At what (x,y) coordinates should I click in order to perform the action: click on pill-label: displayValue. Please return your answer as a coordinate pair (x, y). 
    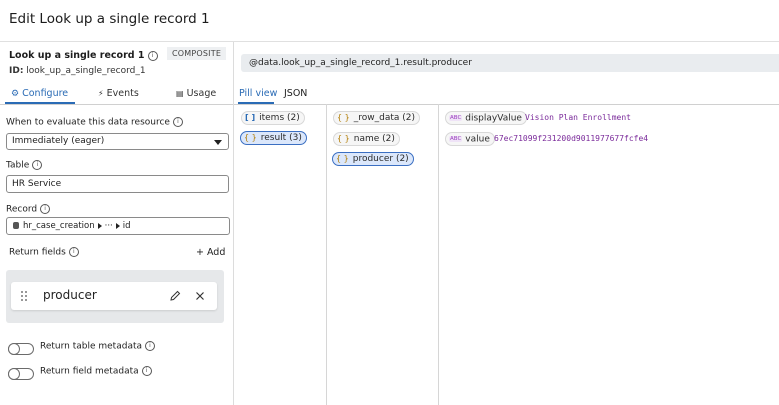
    Looking at the image, I should click on (493, 118).